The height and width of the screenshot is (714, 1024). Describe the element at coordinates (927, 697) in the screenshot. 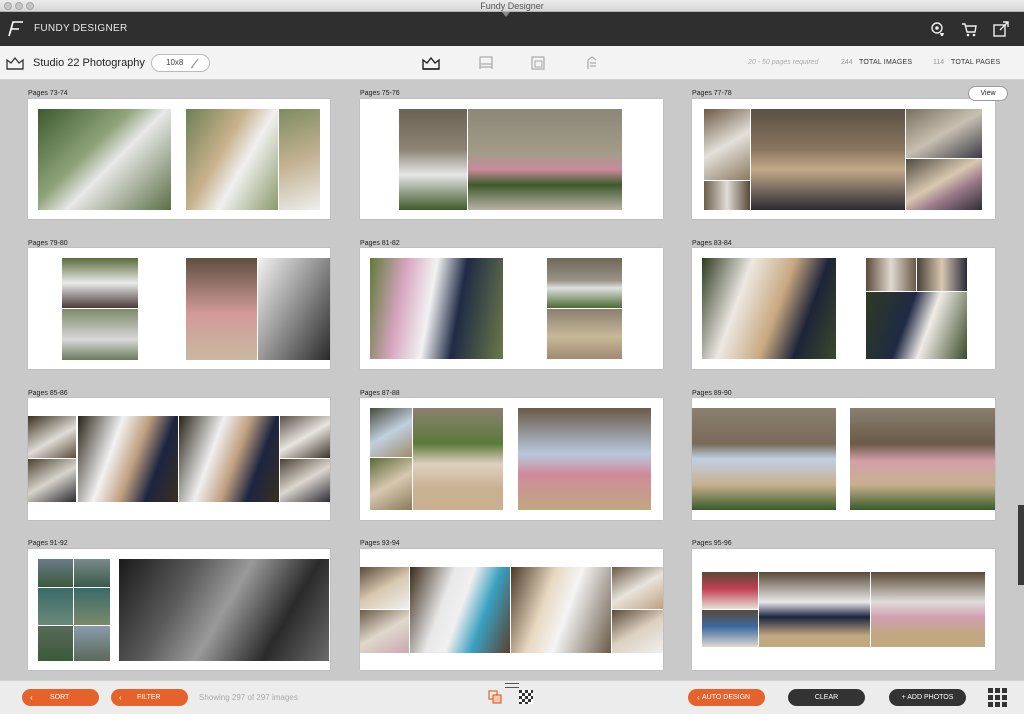

I see `add-photos-button: + ADD PHOTOS` at that location.